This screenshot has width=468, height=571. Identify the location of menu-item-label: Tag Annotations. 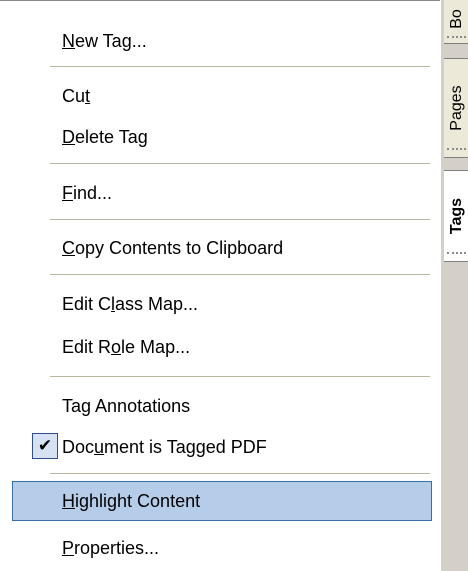
(126, 405).